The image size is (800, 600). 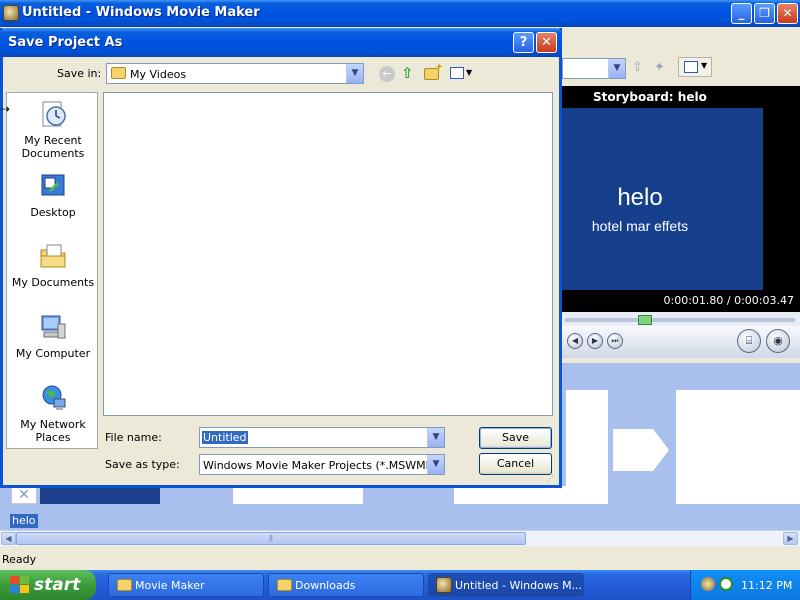 What do you see at coordinates (650, 97) in the screenshot?
I see `storyboard-title: Storyboard: helo` at bounding box center [650, 97].